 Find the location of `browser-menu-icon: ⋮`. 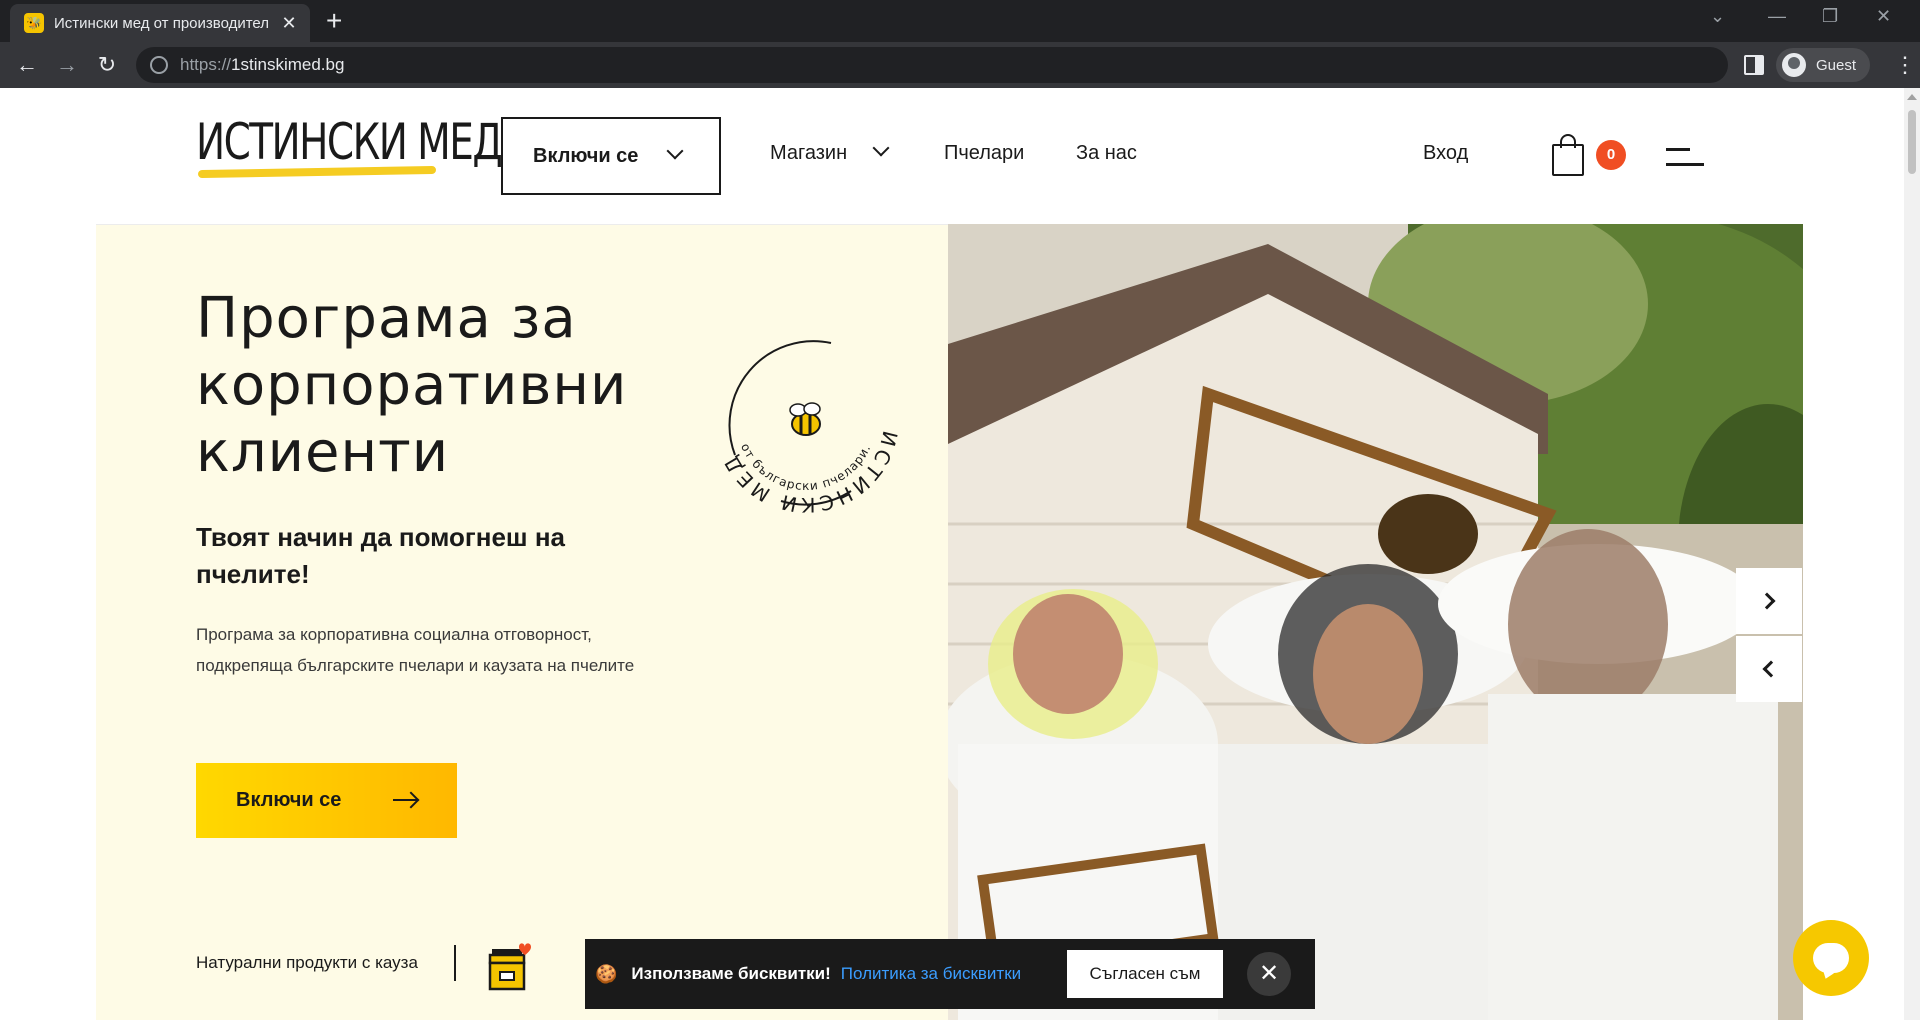

browser-menu-icon: ⋮ is located at coordinates (1905, 65).